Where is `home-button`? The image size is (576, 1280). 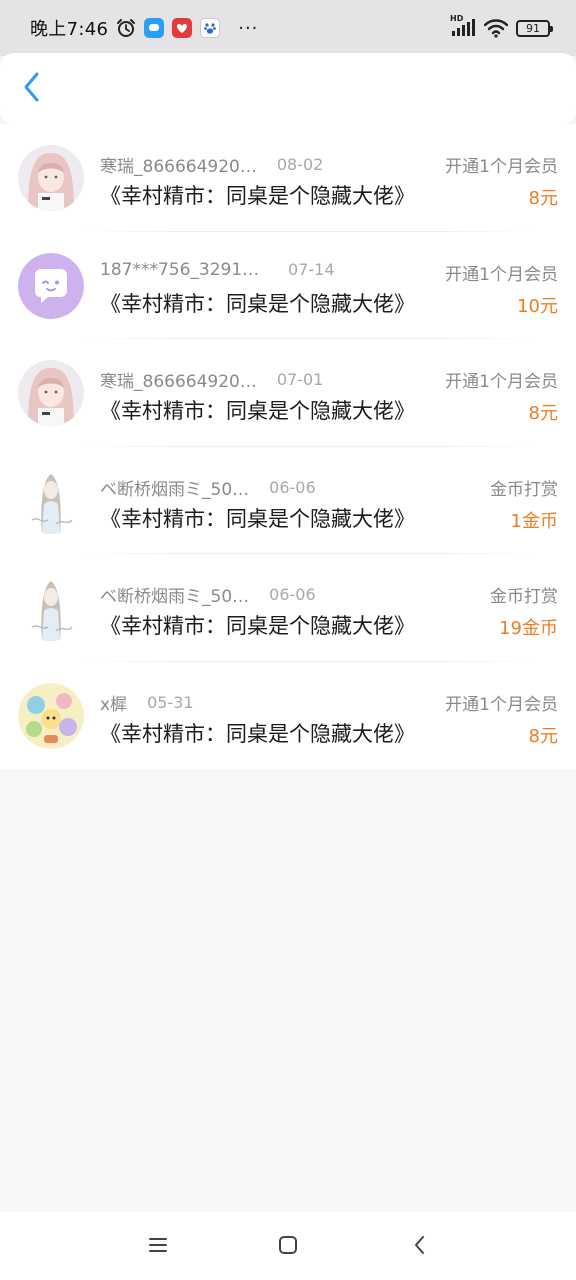
home-button is located at coordinates (288, 1247).